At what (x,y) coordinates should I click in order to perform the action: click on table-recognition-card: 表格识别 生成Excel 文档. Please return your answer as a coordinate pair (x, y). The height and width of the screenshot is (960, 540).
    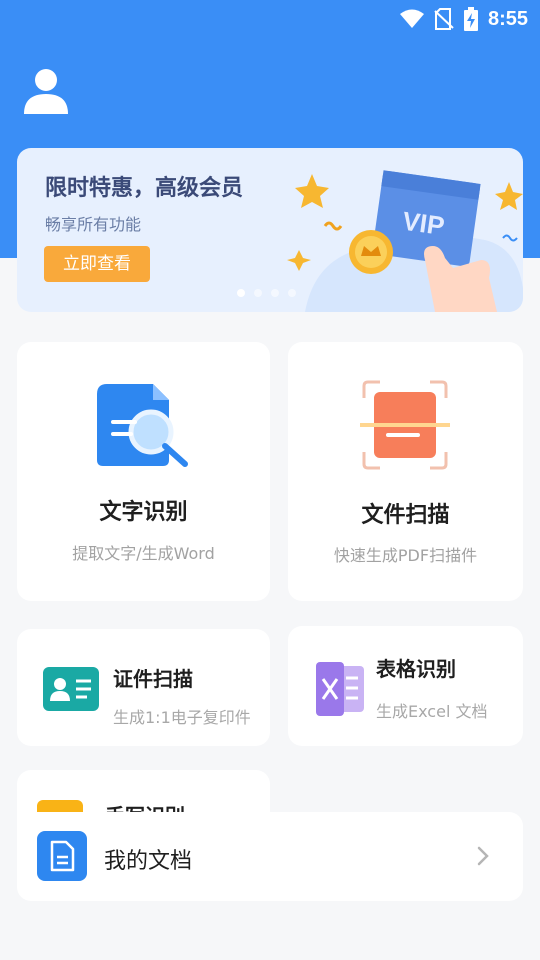
    Looking at the image, I should click on (405, 686).